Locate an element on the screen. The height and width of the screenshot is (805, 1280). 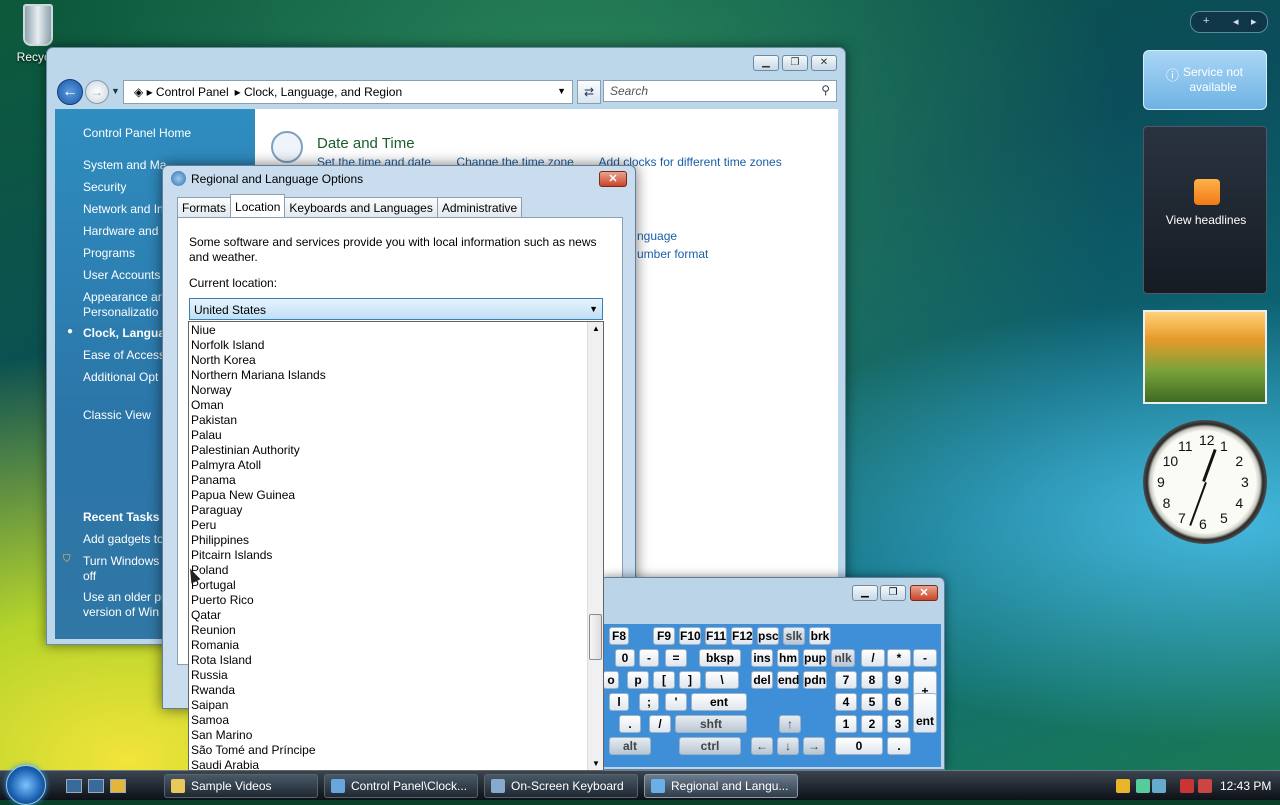
key-enter: ent is located at coordinates (719, 702).